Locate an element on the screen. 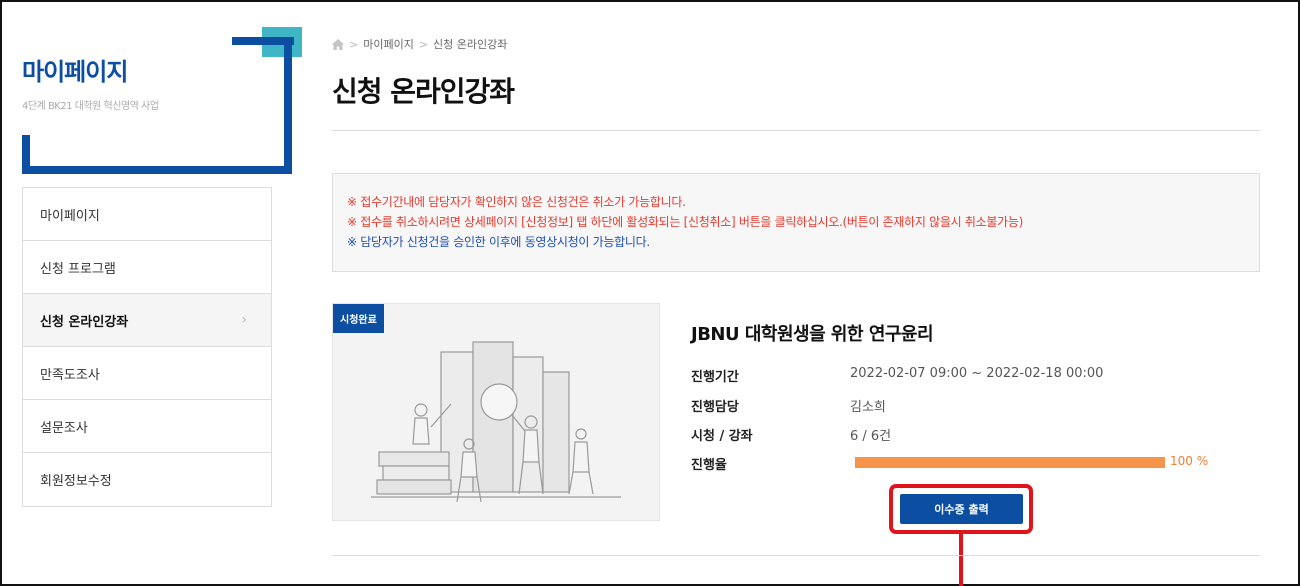 The image size is (1300, 586). sidebar-item-satisfaction: 만족도조사 is located at coordinates (147, 373).